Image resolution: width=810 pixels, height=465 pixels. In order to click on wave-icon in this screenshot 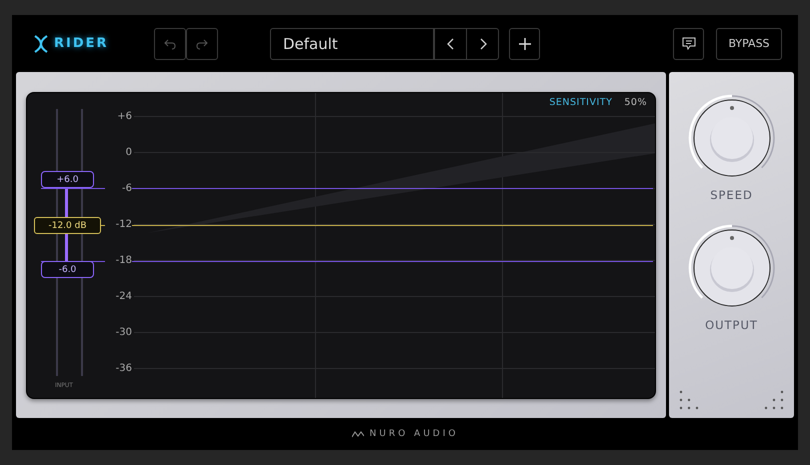, I will do `click(358, 434)`.